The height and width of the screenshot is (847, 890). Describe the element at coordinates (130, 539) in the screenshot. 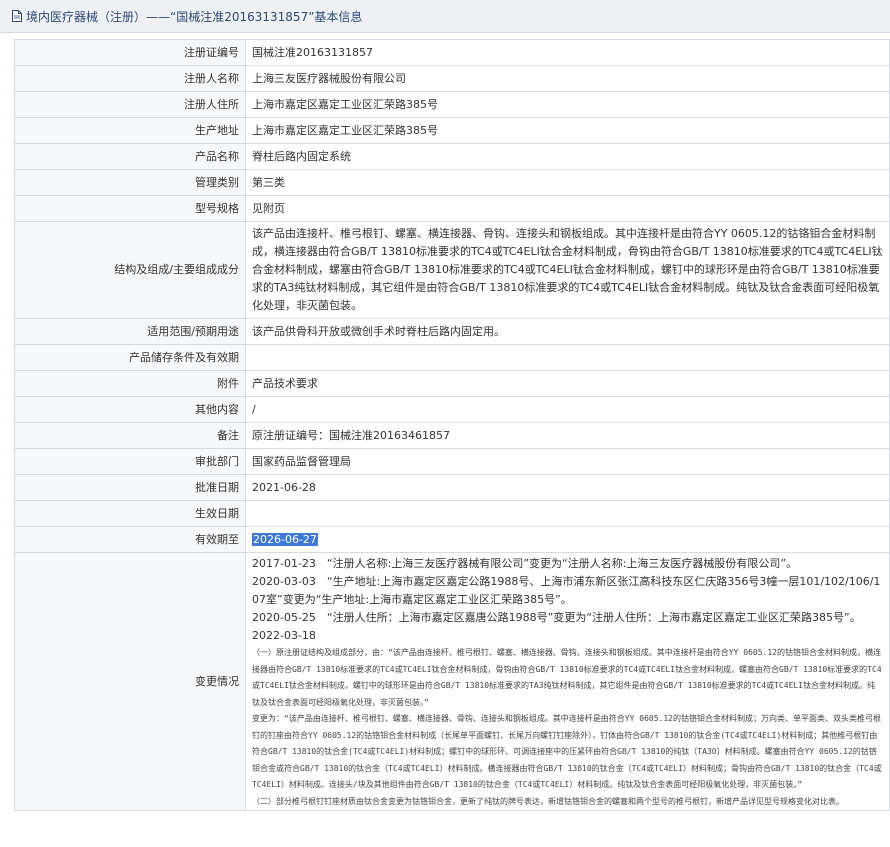

I see `field-label: 有效期至` at that location.